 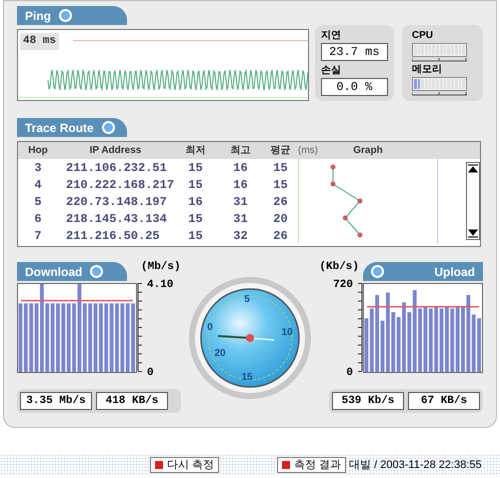 I want to click on field-label: CPU, so click(x=423, y=36).